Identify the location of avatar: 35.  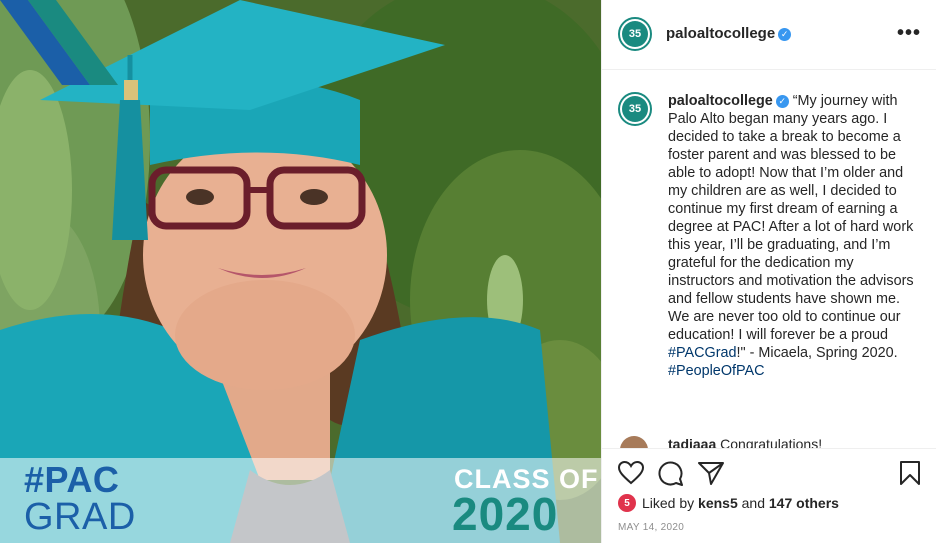
(635, 34).